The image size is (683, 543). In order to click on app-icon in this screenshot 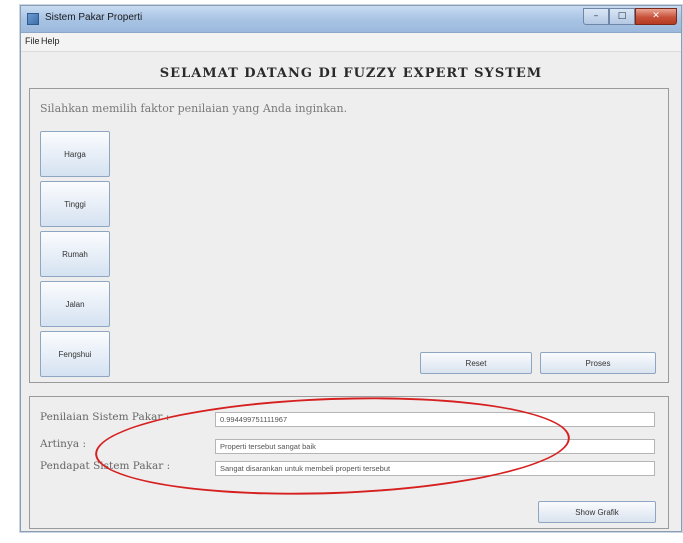, I will do `click(33, 19)`.